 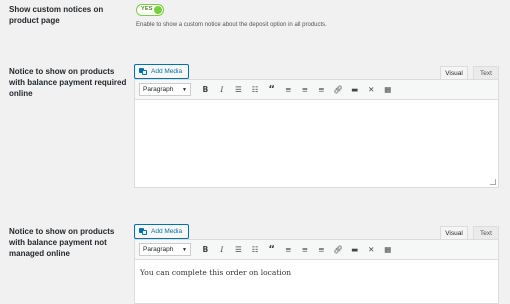 I want to click on toggle-knob, so click(x=158, y=10).